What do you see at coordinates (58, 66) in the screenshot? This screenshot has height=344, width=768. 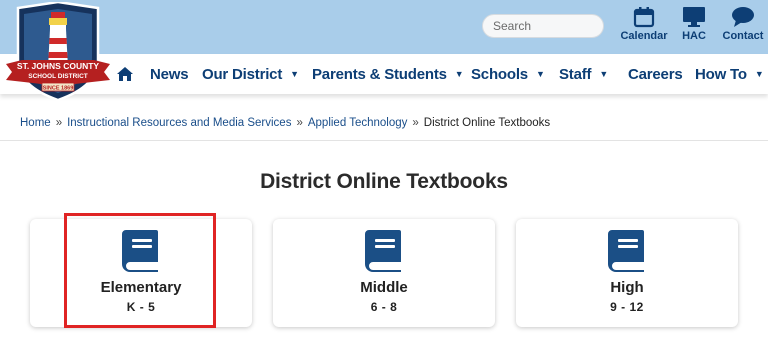 I see `svg-text: ST. JOHNS COUNTY` at bounding box center [58, 66].